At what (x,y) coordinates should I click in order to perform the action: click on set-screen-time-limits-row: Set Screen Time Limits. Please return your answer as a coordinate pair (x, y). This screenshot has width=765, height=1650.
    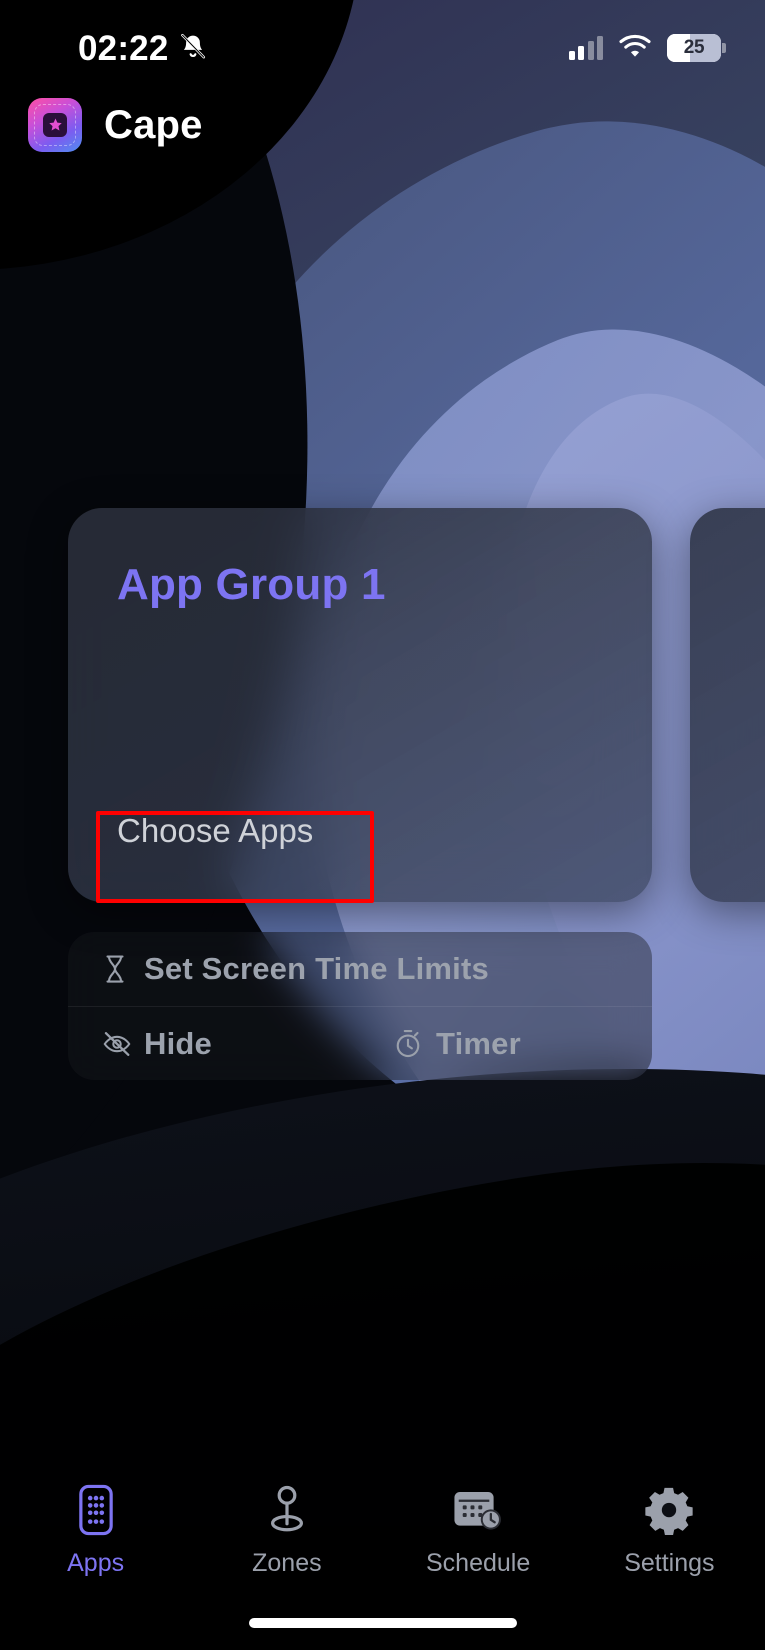
    Looking at the image, I should click on (360, 969).